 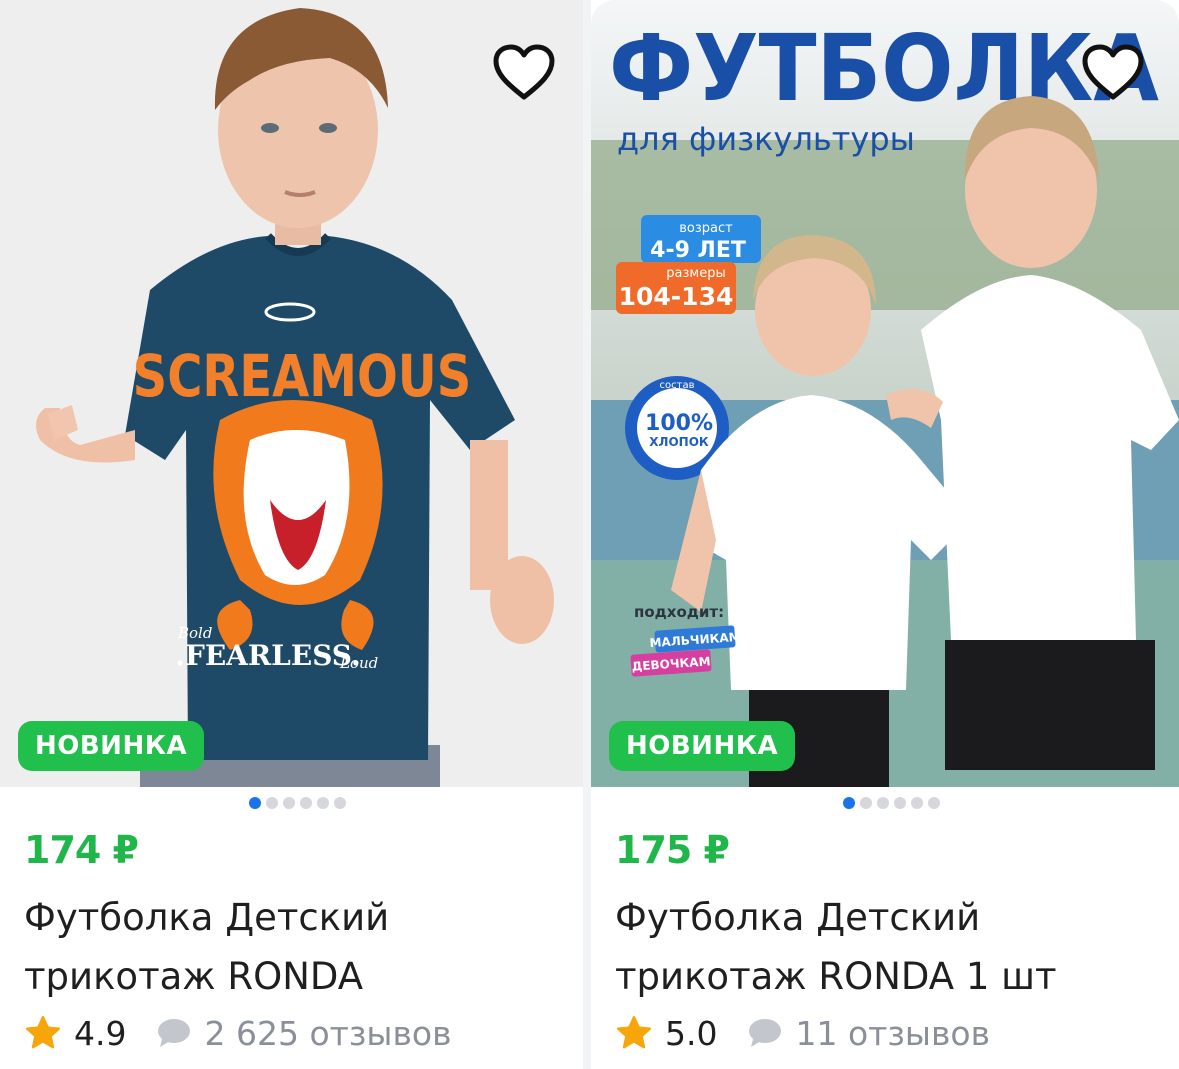 I want to click on product-title-line: трикотаж RONDA 1 шт, so click(x=836, y=976).